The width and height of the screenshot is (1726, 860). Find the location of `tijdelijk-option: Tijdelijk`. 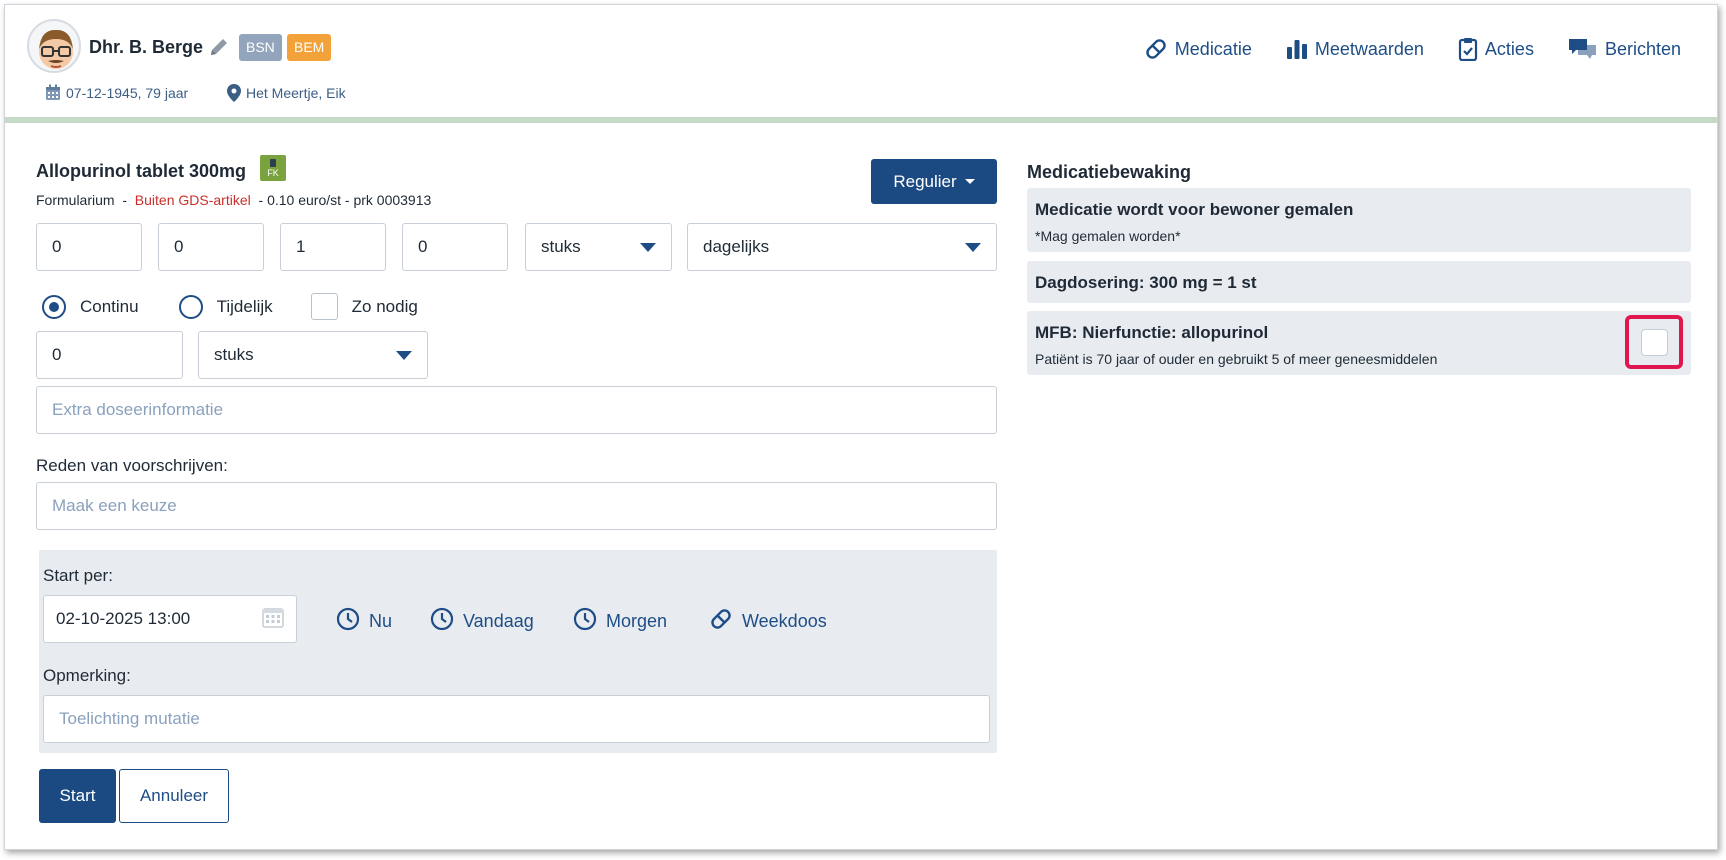

tijdelijk-option: Tijdelijk is located at coordinates (225, 306).